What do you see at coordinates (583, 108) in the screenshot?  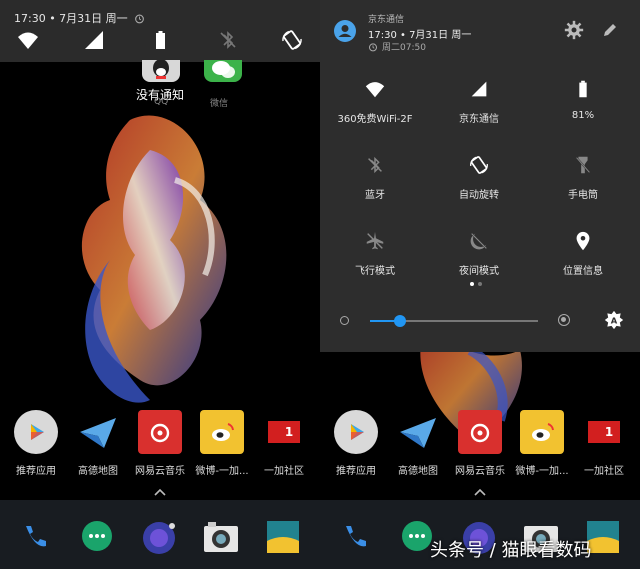 I see `tile-battery: 81%` at bounding box center [583, 108].